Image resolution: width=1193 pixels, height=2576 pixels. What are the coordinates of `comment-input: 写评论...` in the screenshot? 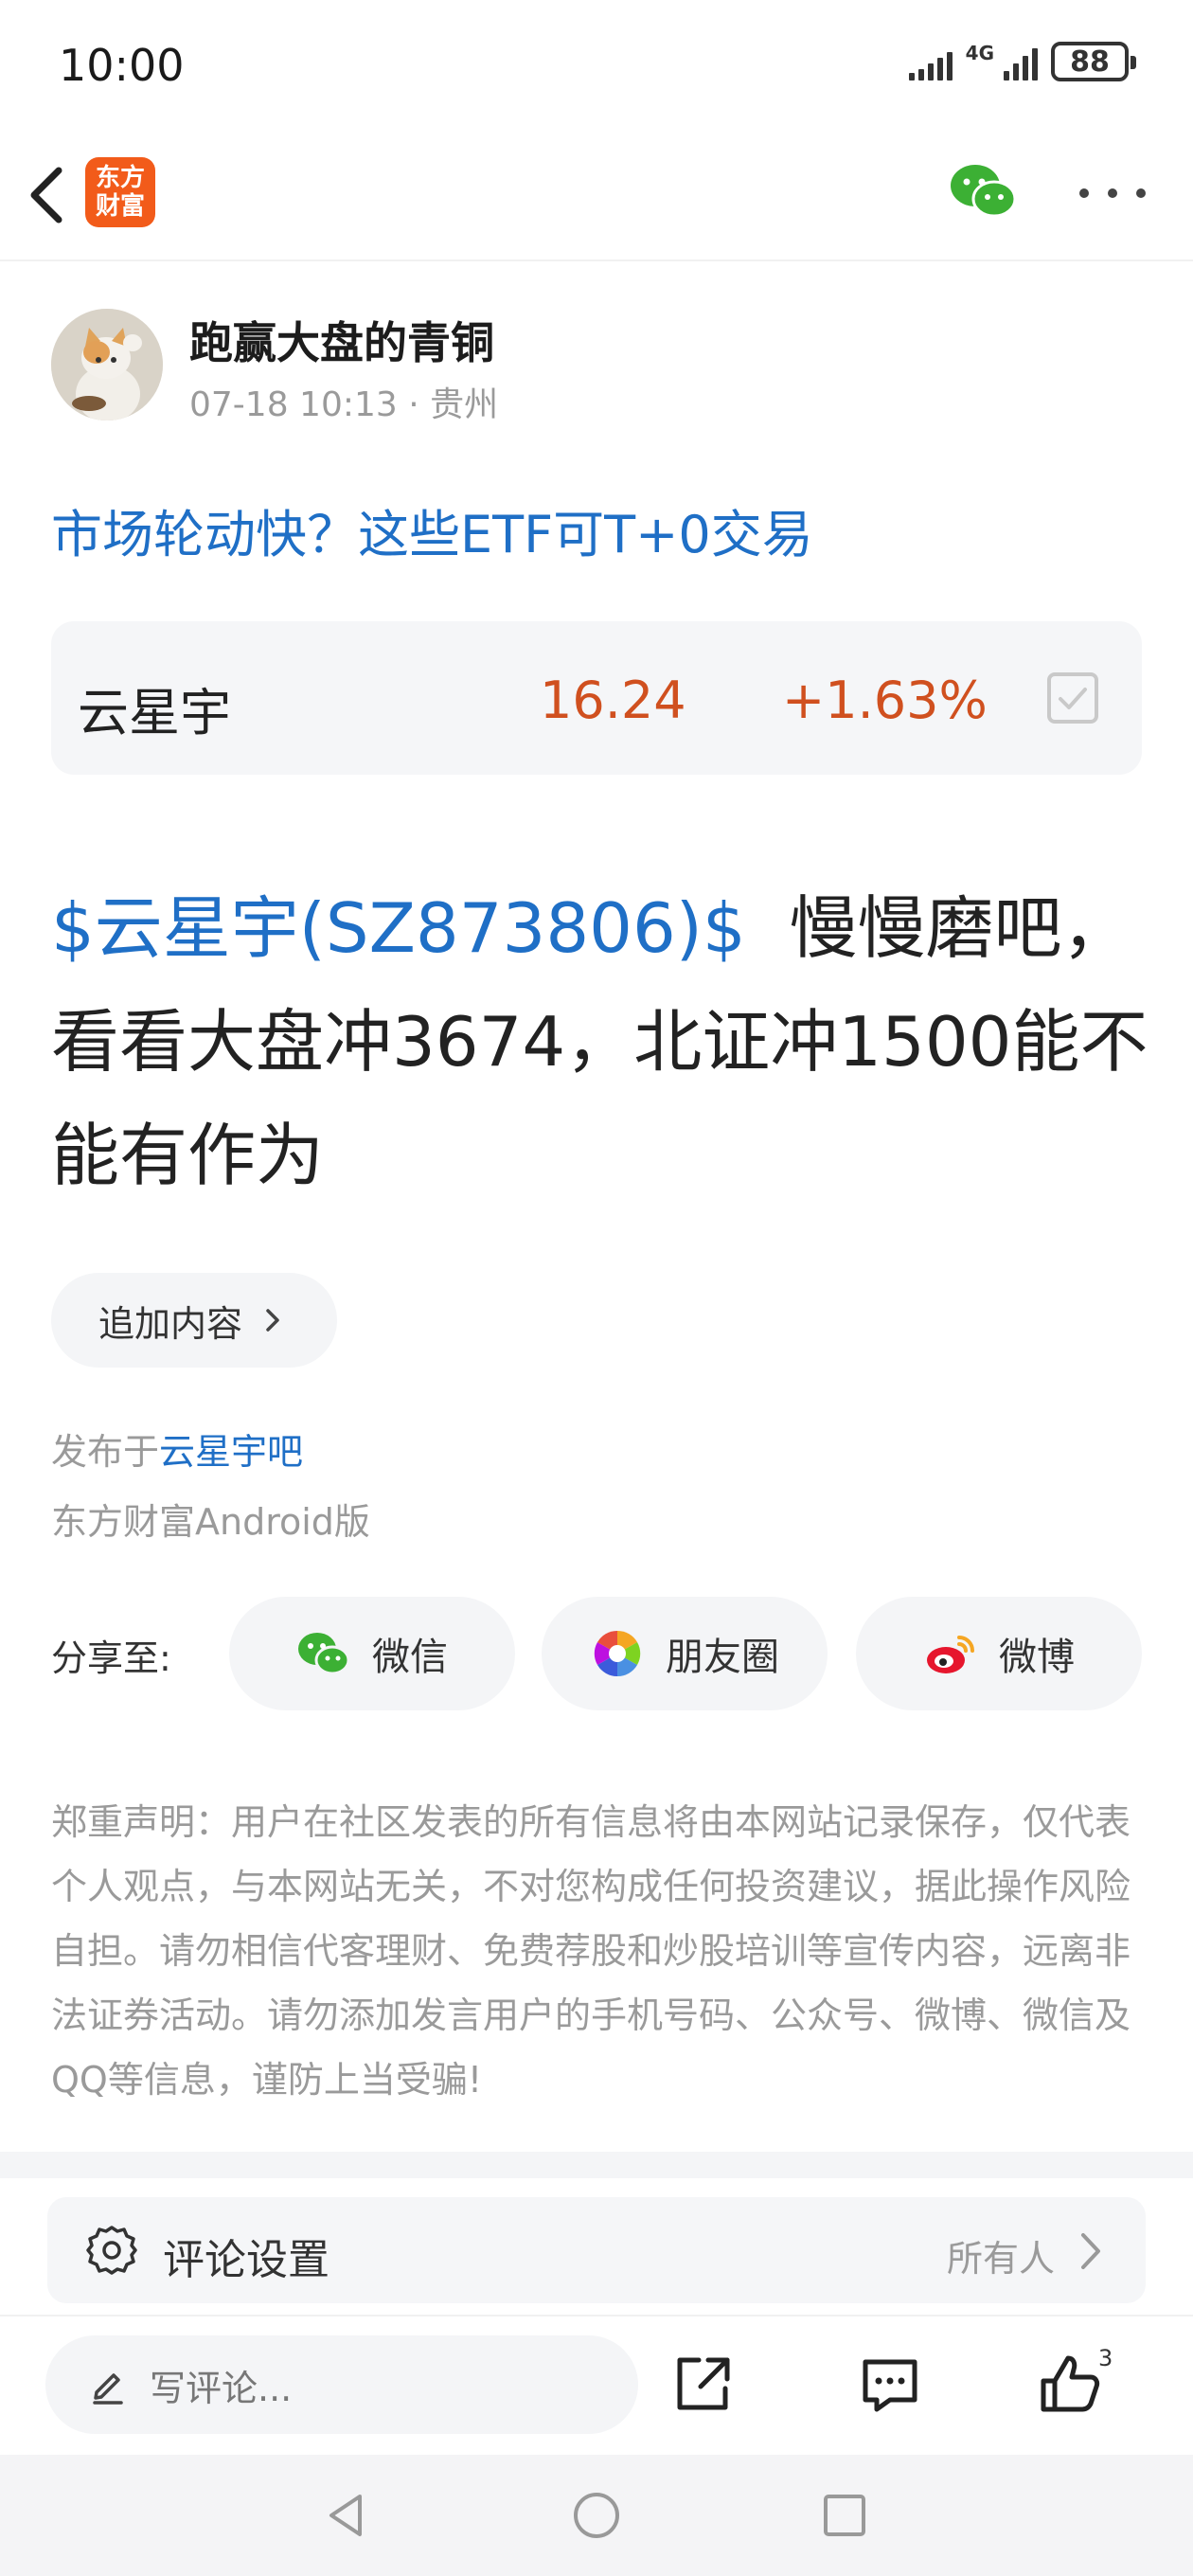 It's located at (341, 2384).